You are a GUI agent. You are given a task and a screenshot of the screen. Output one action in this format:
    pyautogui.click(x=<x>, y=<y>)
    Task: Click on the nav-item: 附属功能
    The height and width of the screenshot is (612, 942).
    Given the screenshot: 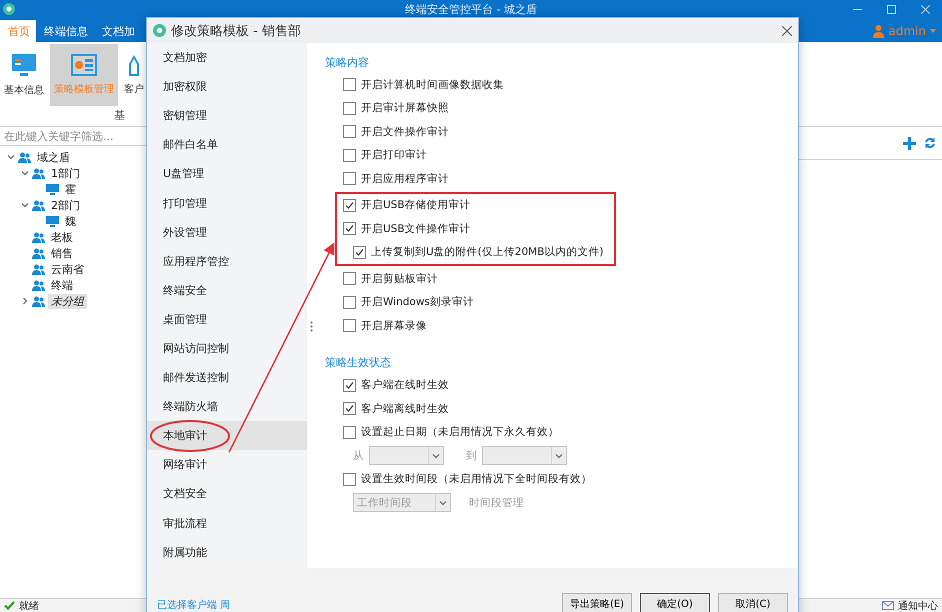 What is the action you would take?
    pyautogui.click(x=227, y=552)
    